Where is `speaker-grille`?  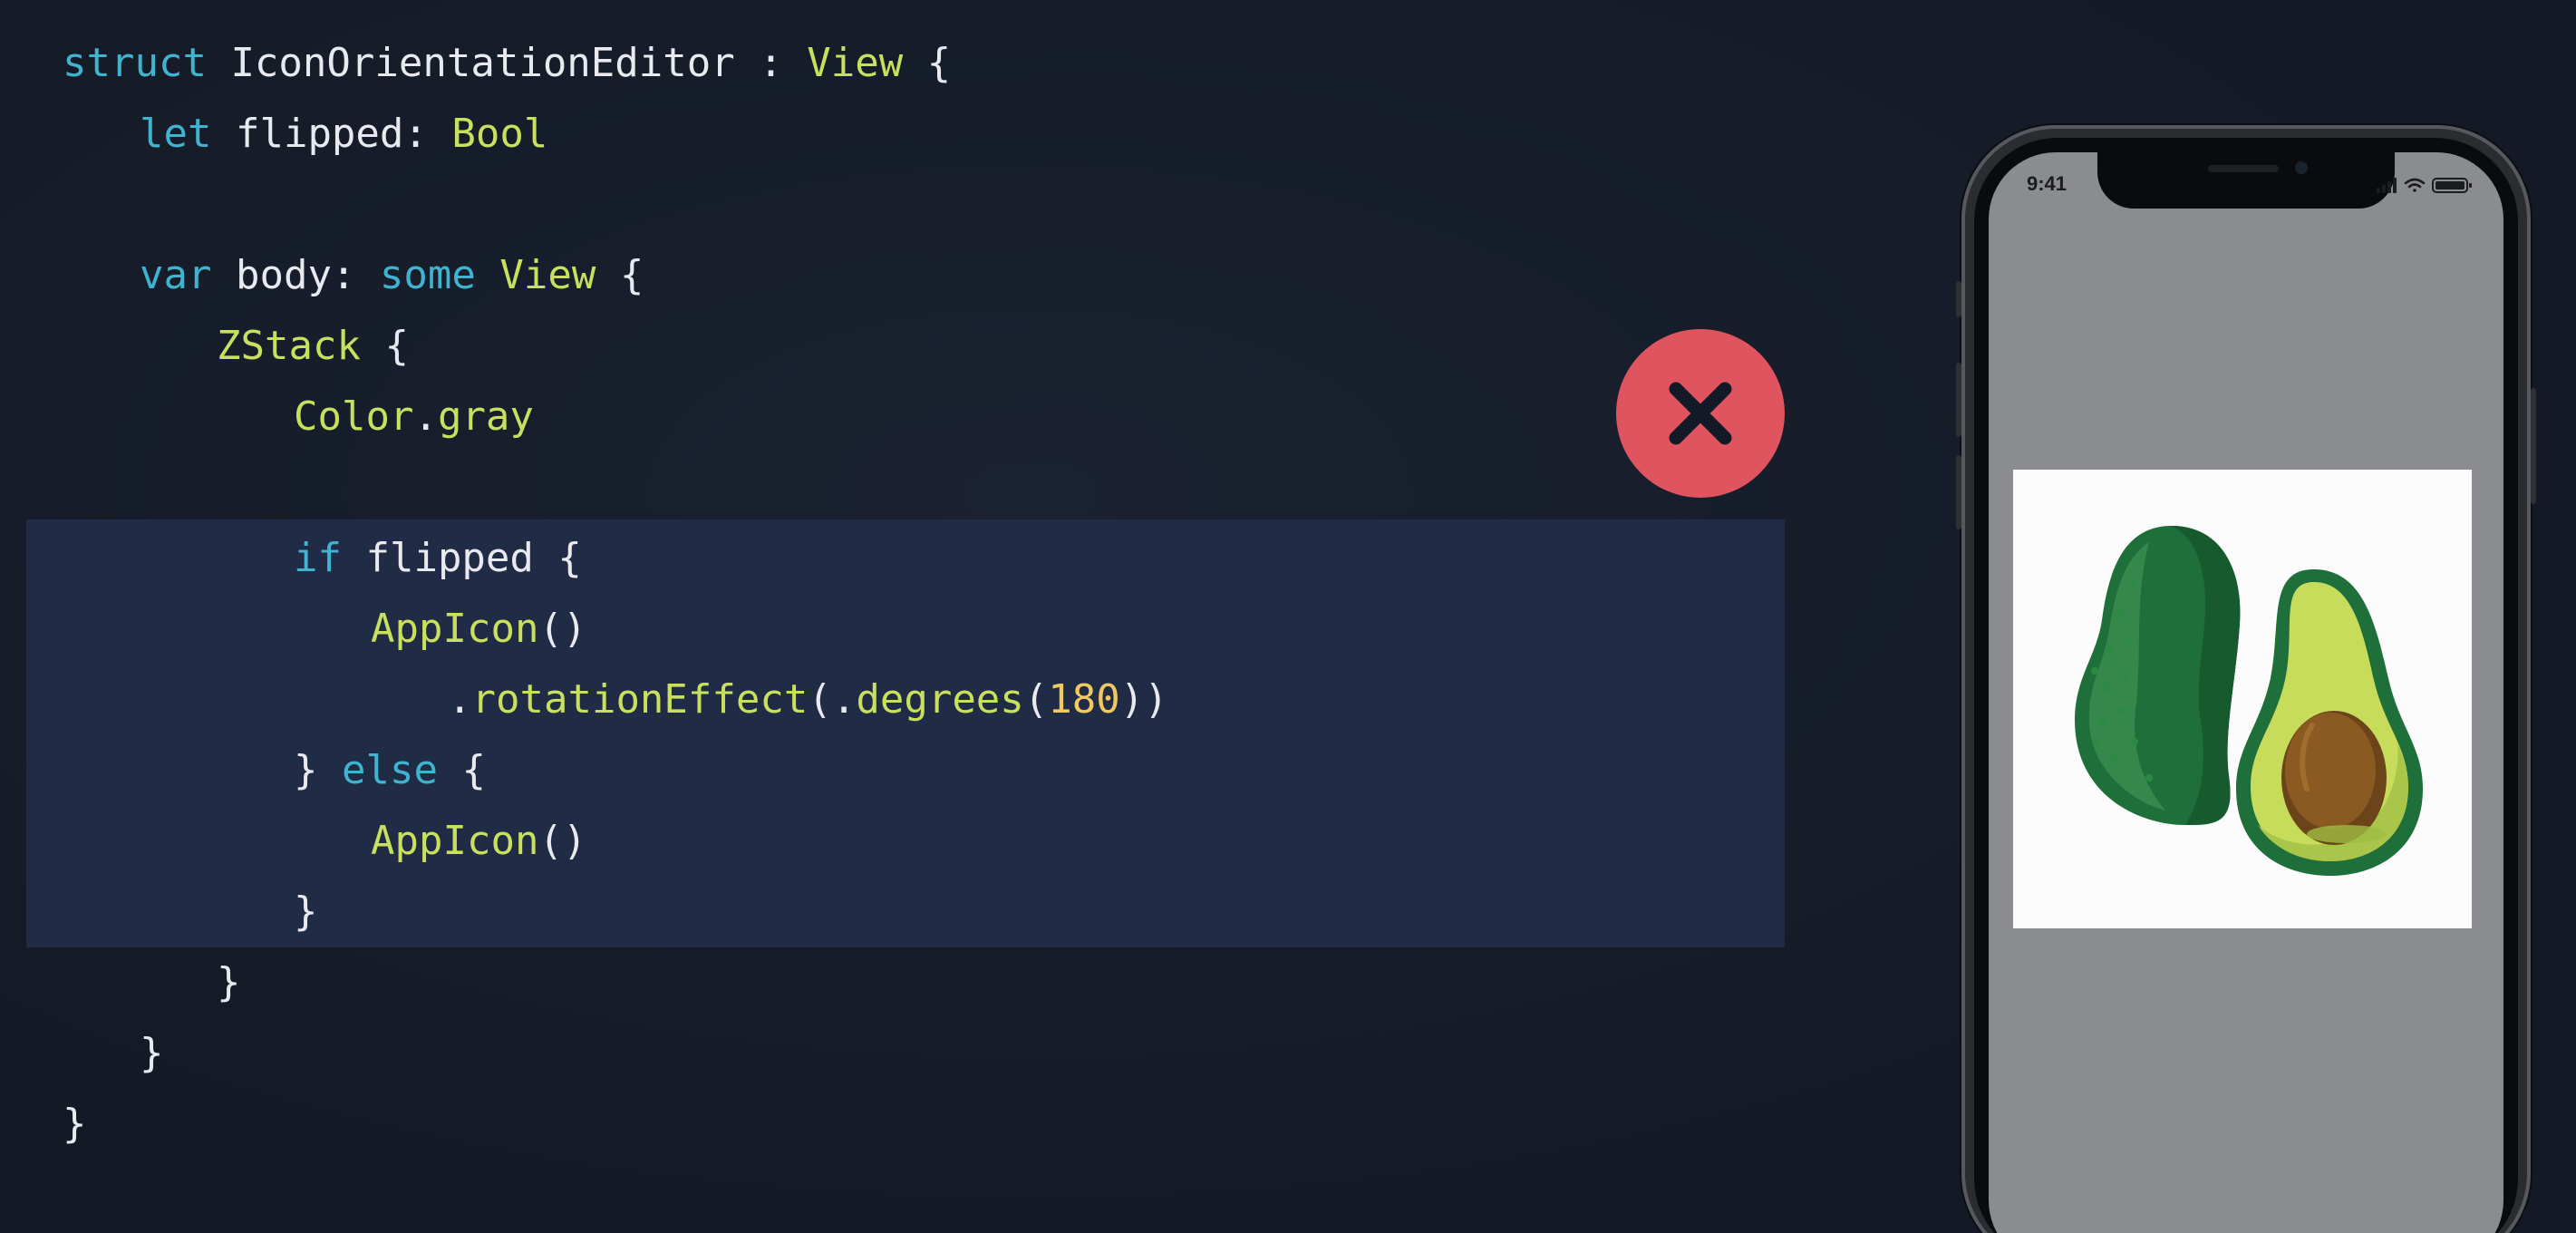 speaker-grille is located at coordinates (2243, 168).